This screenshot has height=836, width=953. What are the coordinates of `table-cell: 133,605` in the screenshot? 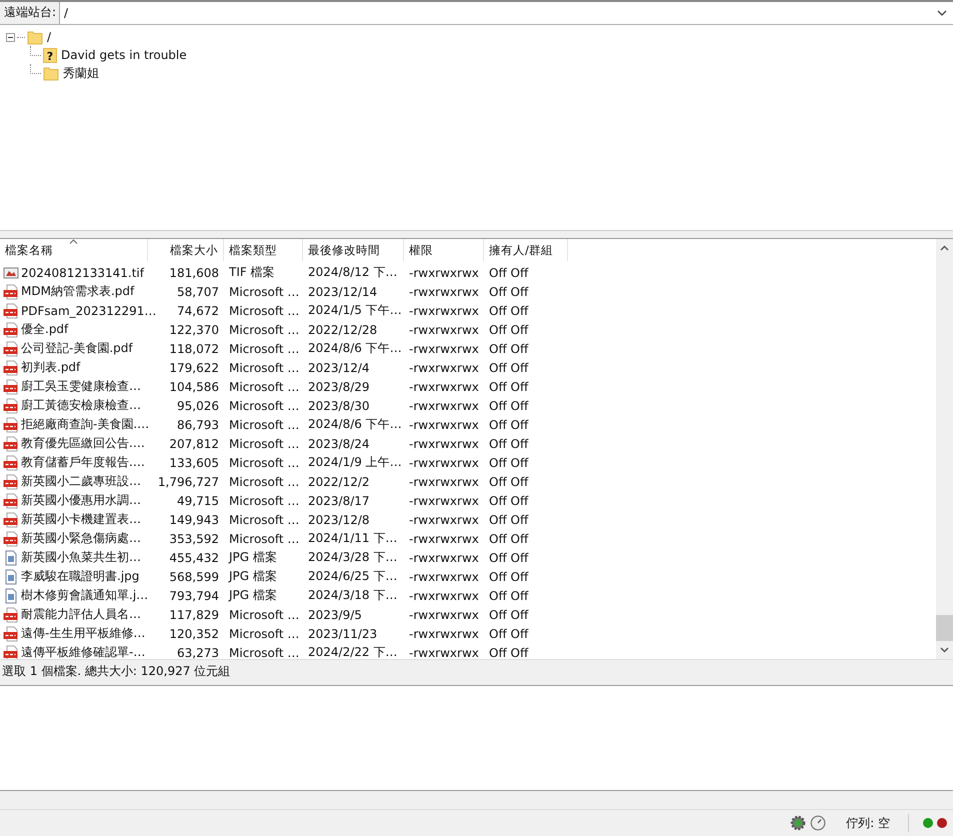 It's located at (194, 463).